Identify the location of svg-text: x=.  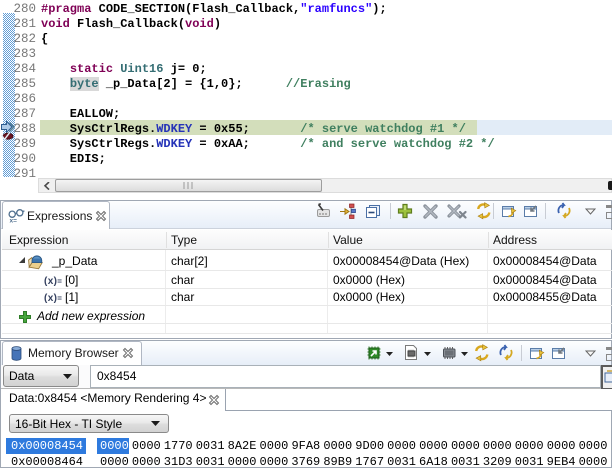
(14, 221).